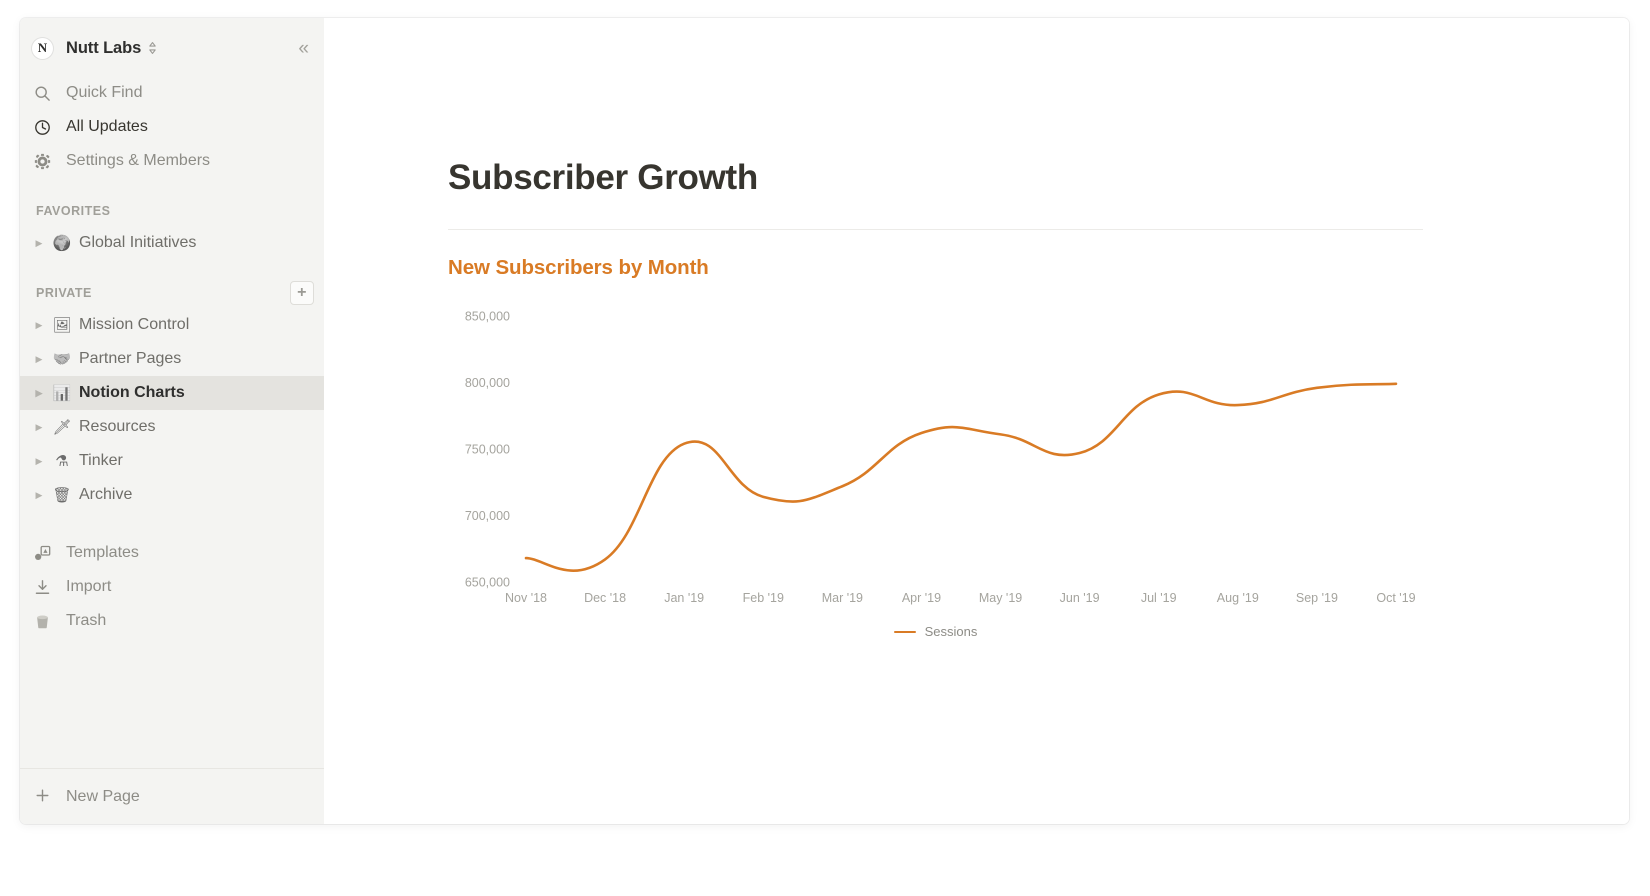 Image resolution: width=1650 pixels, height=896 pixels. I want to click on sidebar-item-label: Quick Find, so click(104, 92).